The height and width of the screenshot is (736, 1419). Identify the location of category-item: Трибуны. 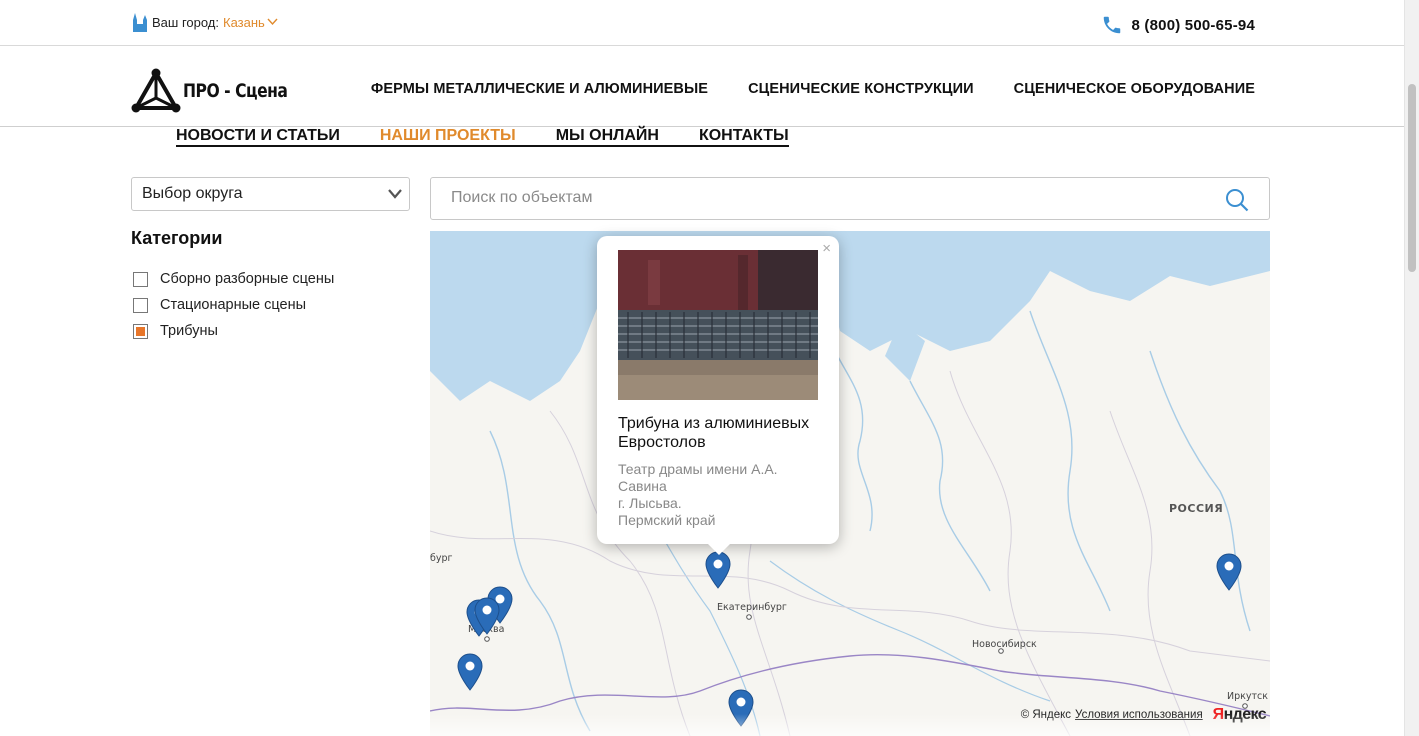
(233, 331).